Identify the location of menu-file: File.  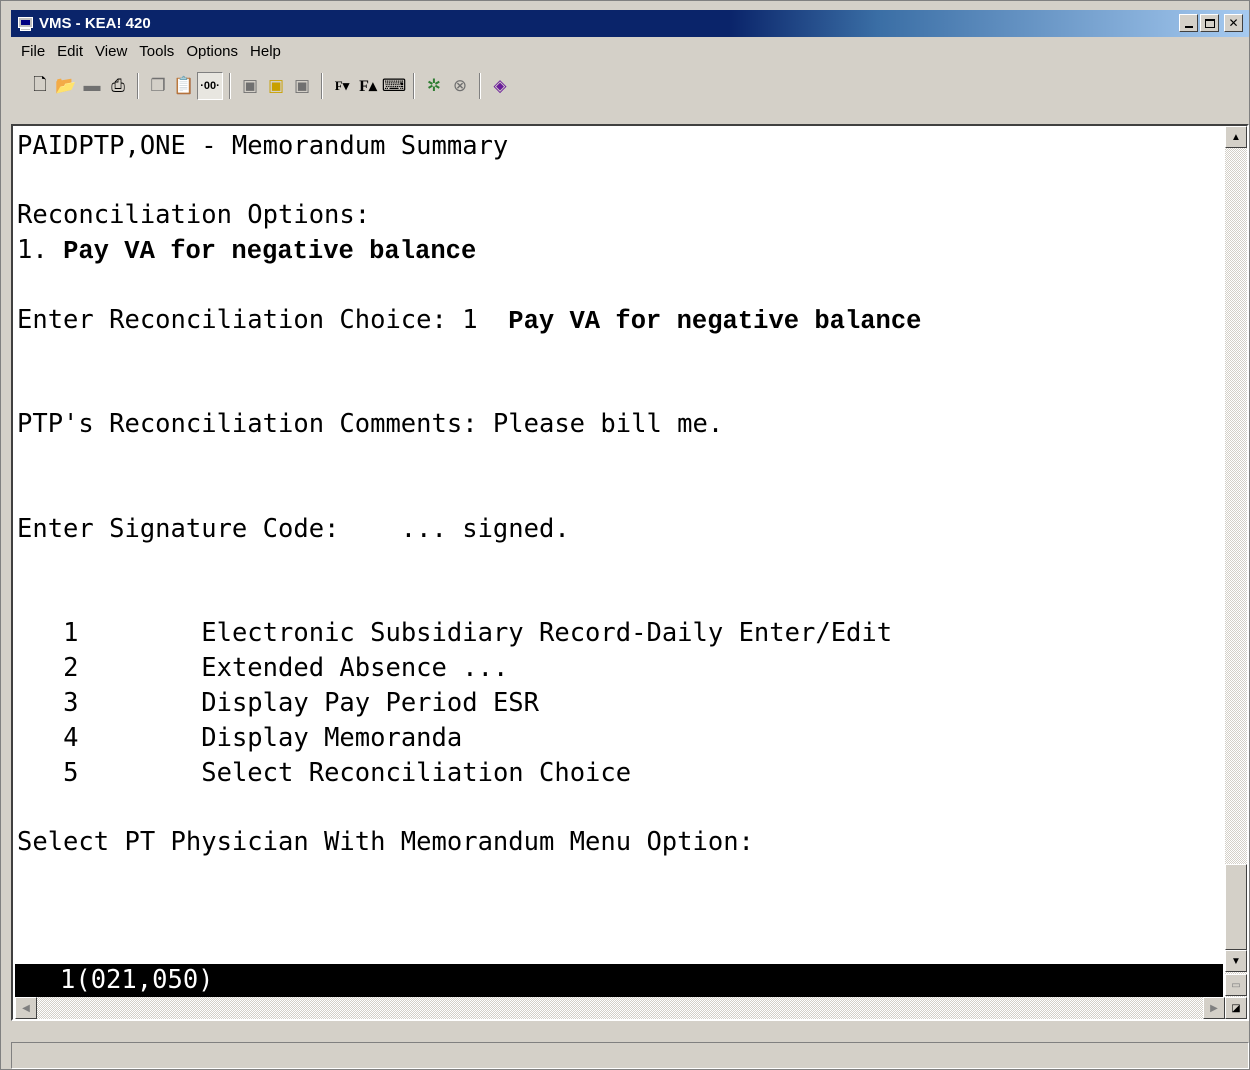
(33, 51).